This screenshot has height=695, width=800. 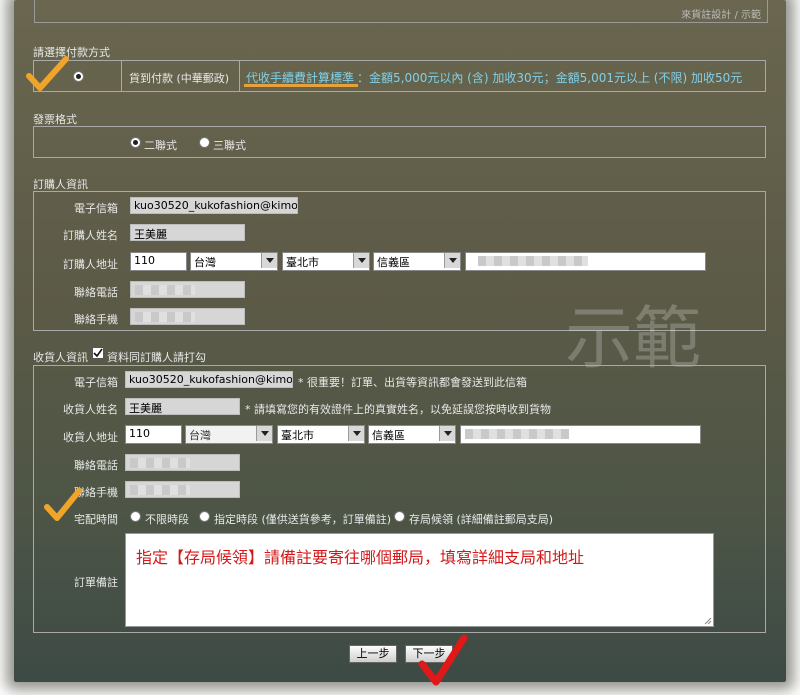 I want to click on same-as-buyer-label: 資料同訂購人請打勾, so click(x=156, y=357).